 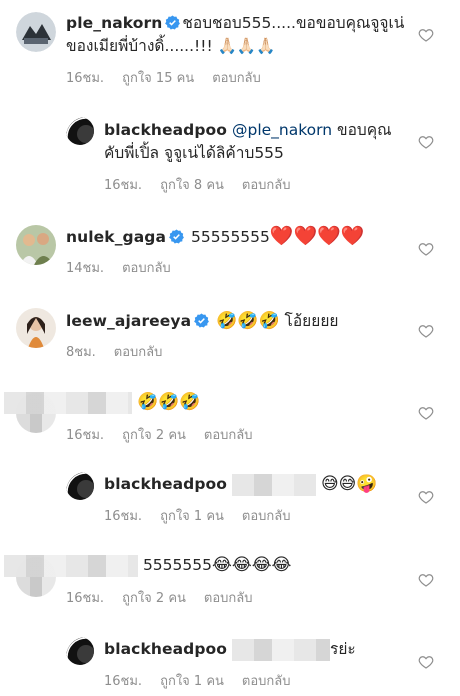 What do you see at coordinates (158, 78) in the screenshot?
I see `like-count: ถูกใจ 15 คน` at bounding box center [158, 78].